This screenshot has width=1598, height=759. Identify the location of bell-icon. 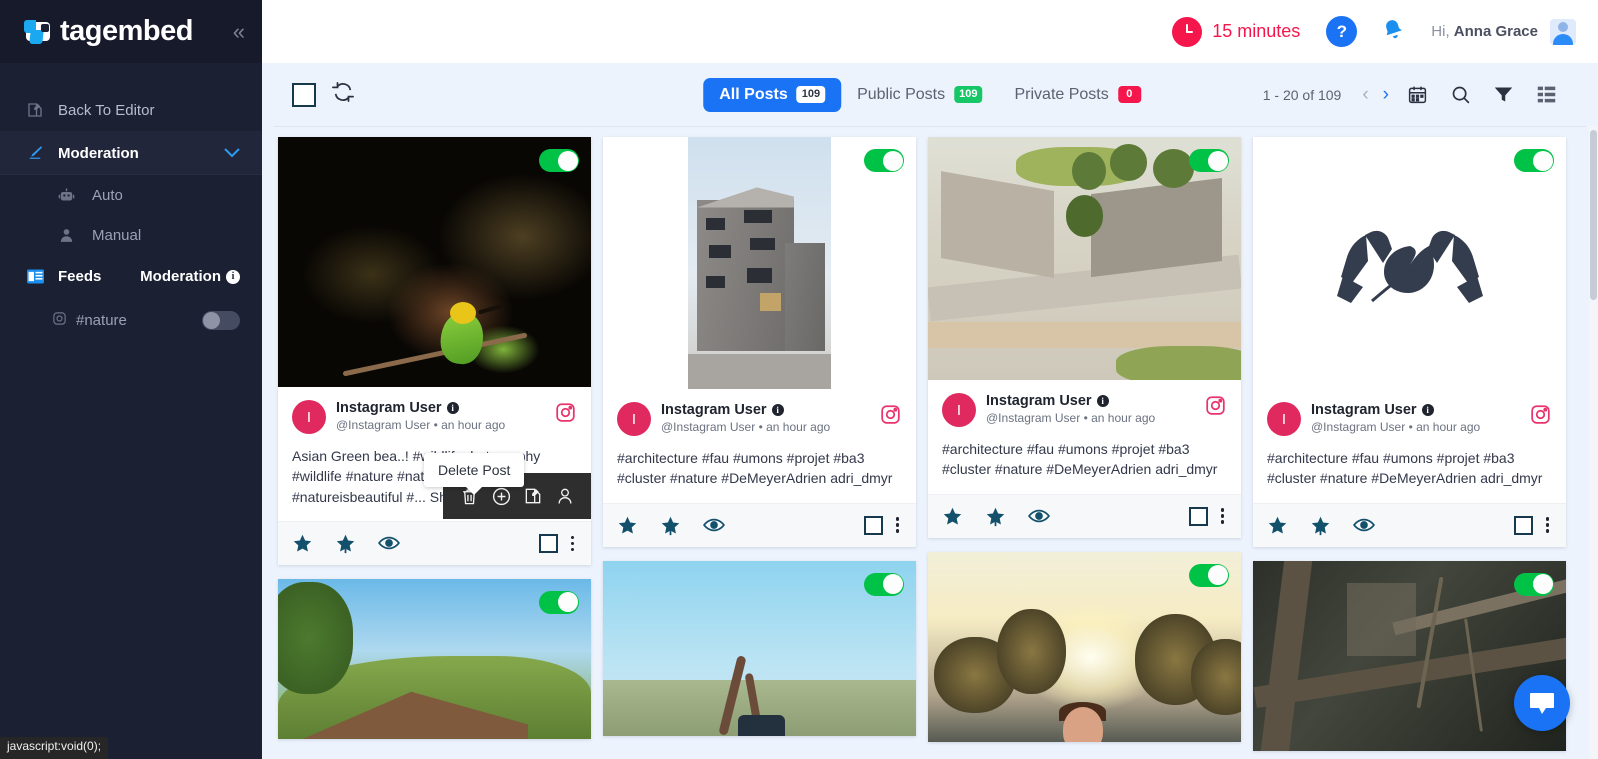
(1393, 31).